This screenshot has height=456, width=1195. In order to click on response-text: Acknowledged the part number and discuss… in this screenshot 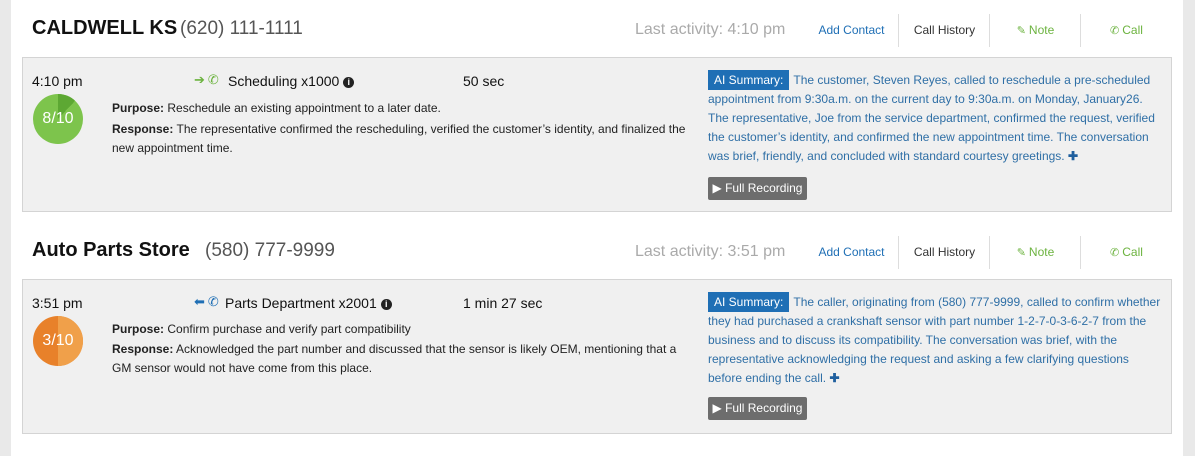, I will do `click(394, 358)`.